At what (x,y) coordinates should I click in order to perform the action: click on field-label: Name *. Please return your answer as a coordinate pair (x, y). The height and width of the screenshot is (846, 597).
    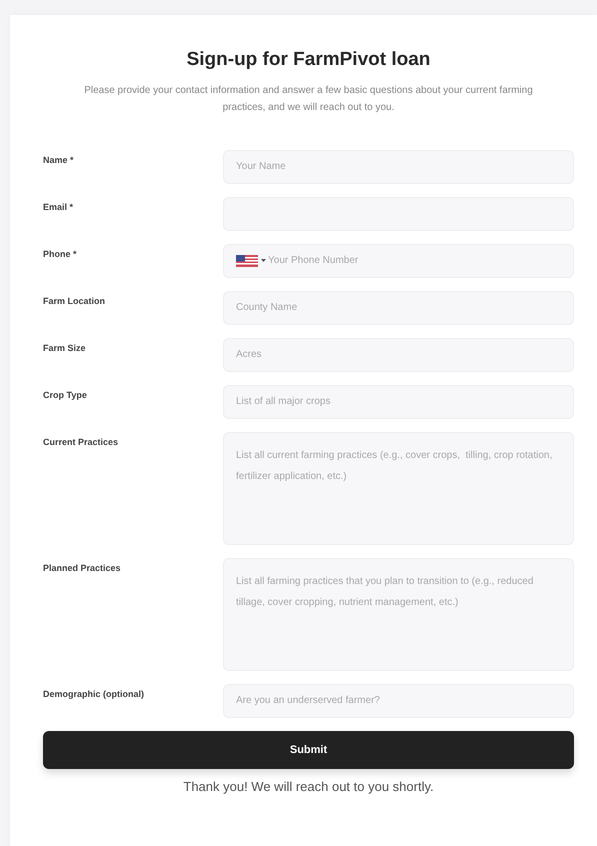
    Looking at the image, I should click on (59, 160).